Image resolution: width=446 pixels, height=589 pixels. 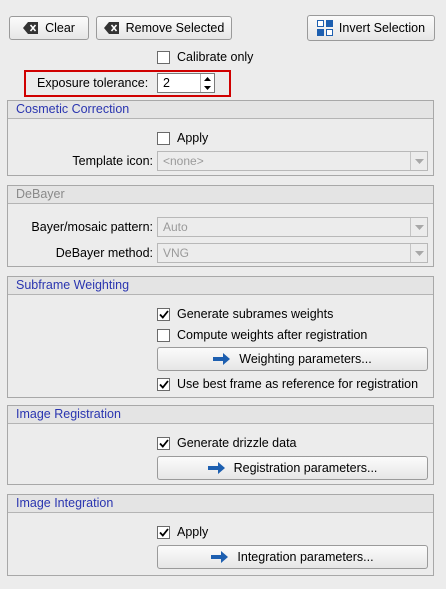 I want to click on cosmetic-apply-checkbox: Apply, so click(x=182, y=138).